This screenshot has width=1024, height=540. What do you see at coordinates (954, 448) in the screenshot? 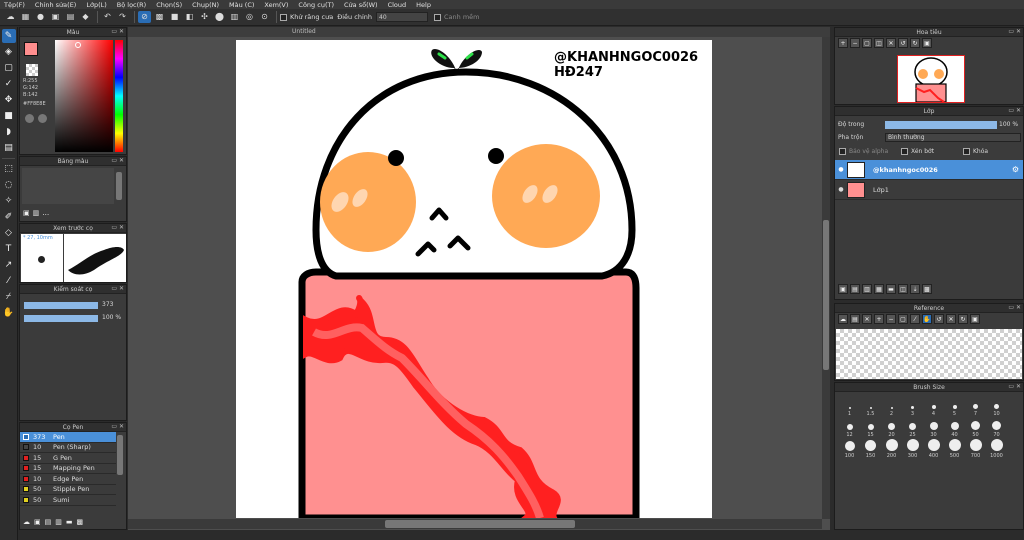
I see `brush-size-option: 500` at bounding box center [954, 448].